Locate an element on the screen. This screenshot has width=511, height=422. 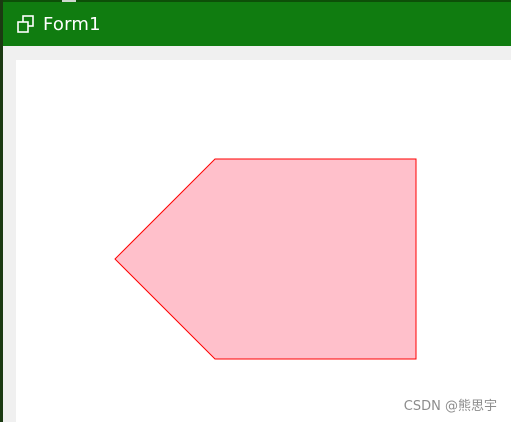
restore-window-icon is located at coordinates (26, 24).